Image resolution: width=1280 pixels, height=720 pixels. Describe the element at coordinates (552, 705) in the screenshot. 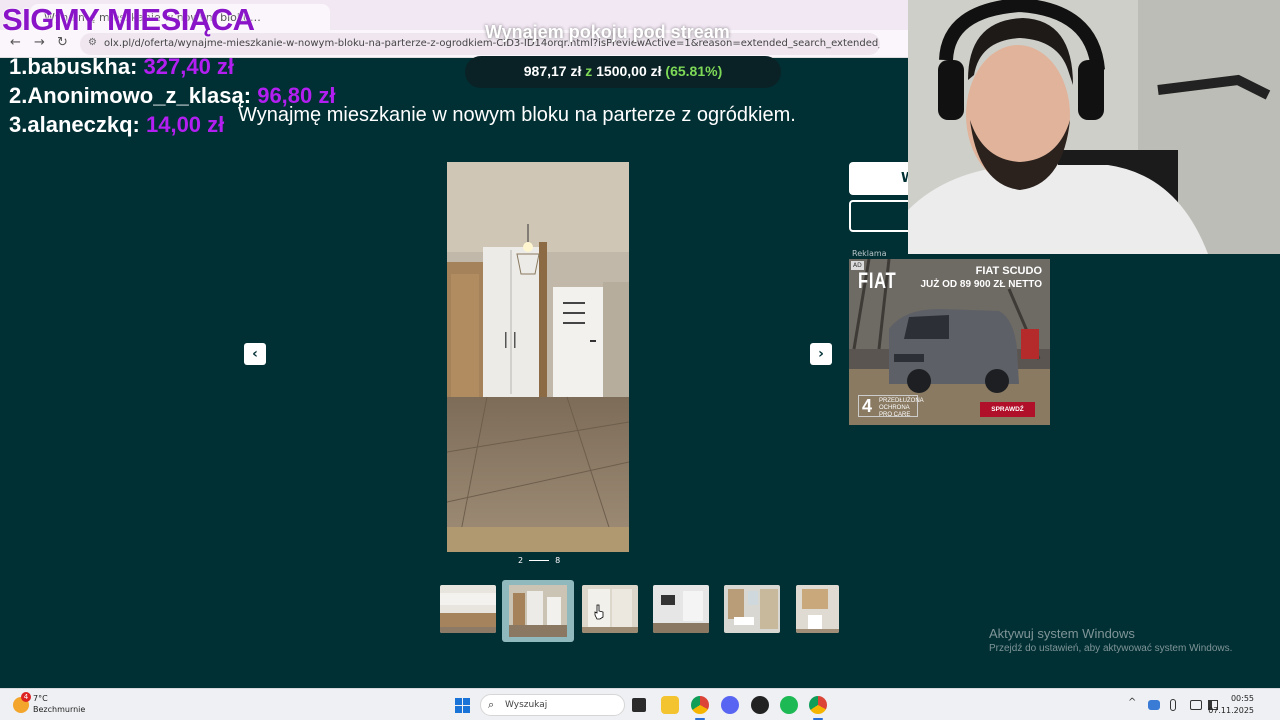

I see `taskbar-search-input: ⌕ Wyszukaj` at that location.